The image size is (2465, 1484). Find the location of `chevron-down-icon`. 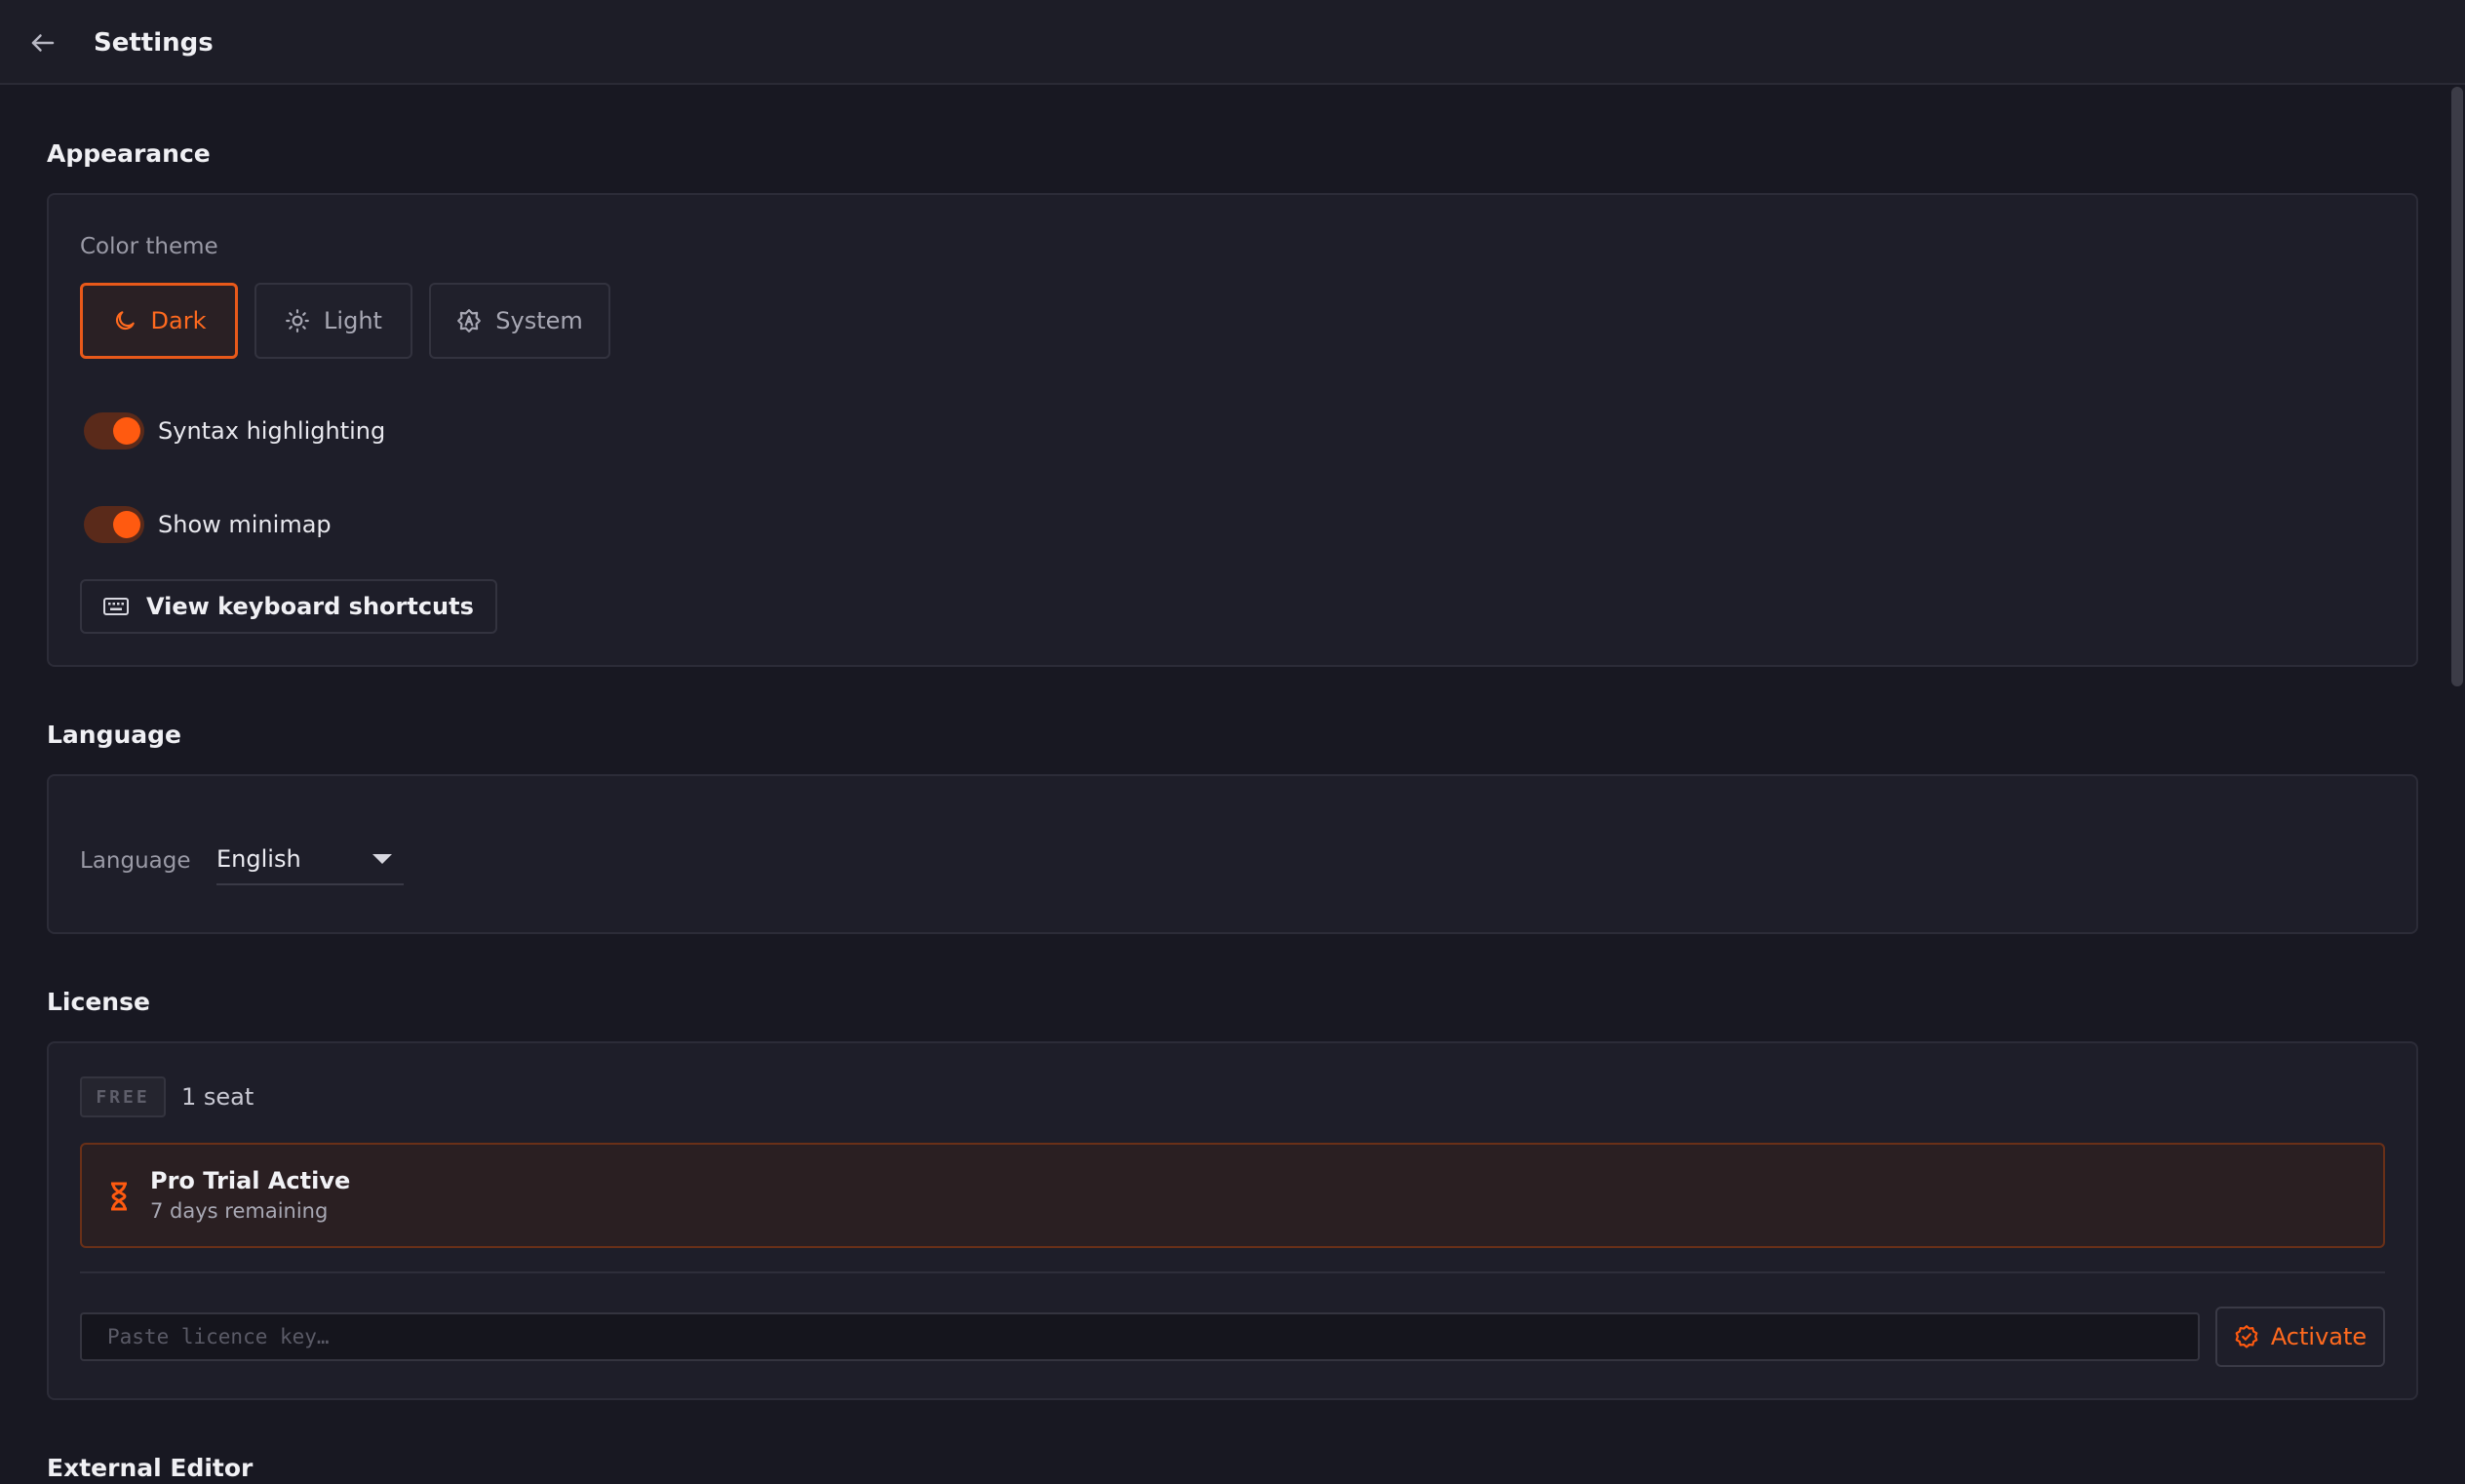

chevron-down-icon is located at coordinates (382, 859).